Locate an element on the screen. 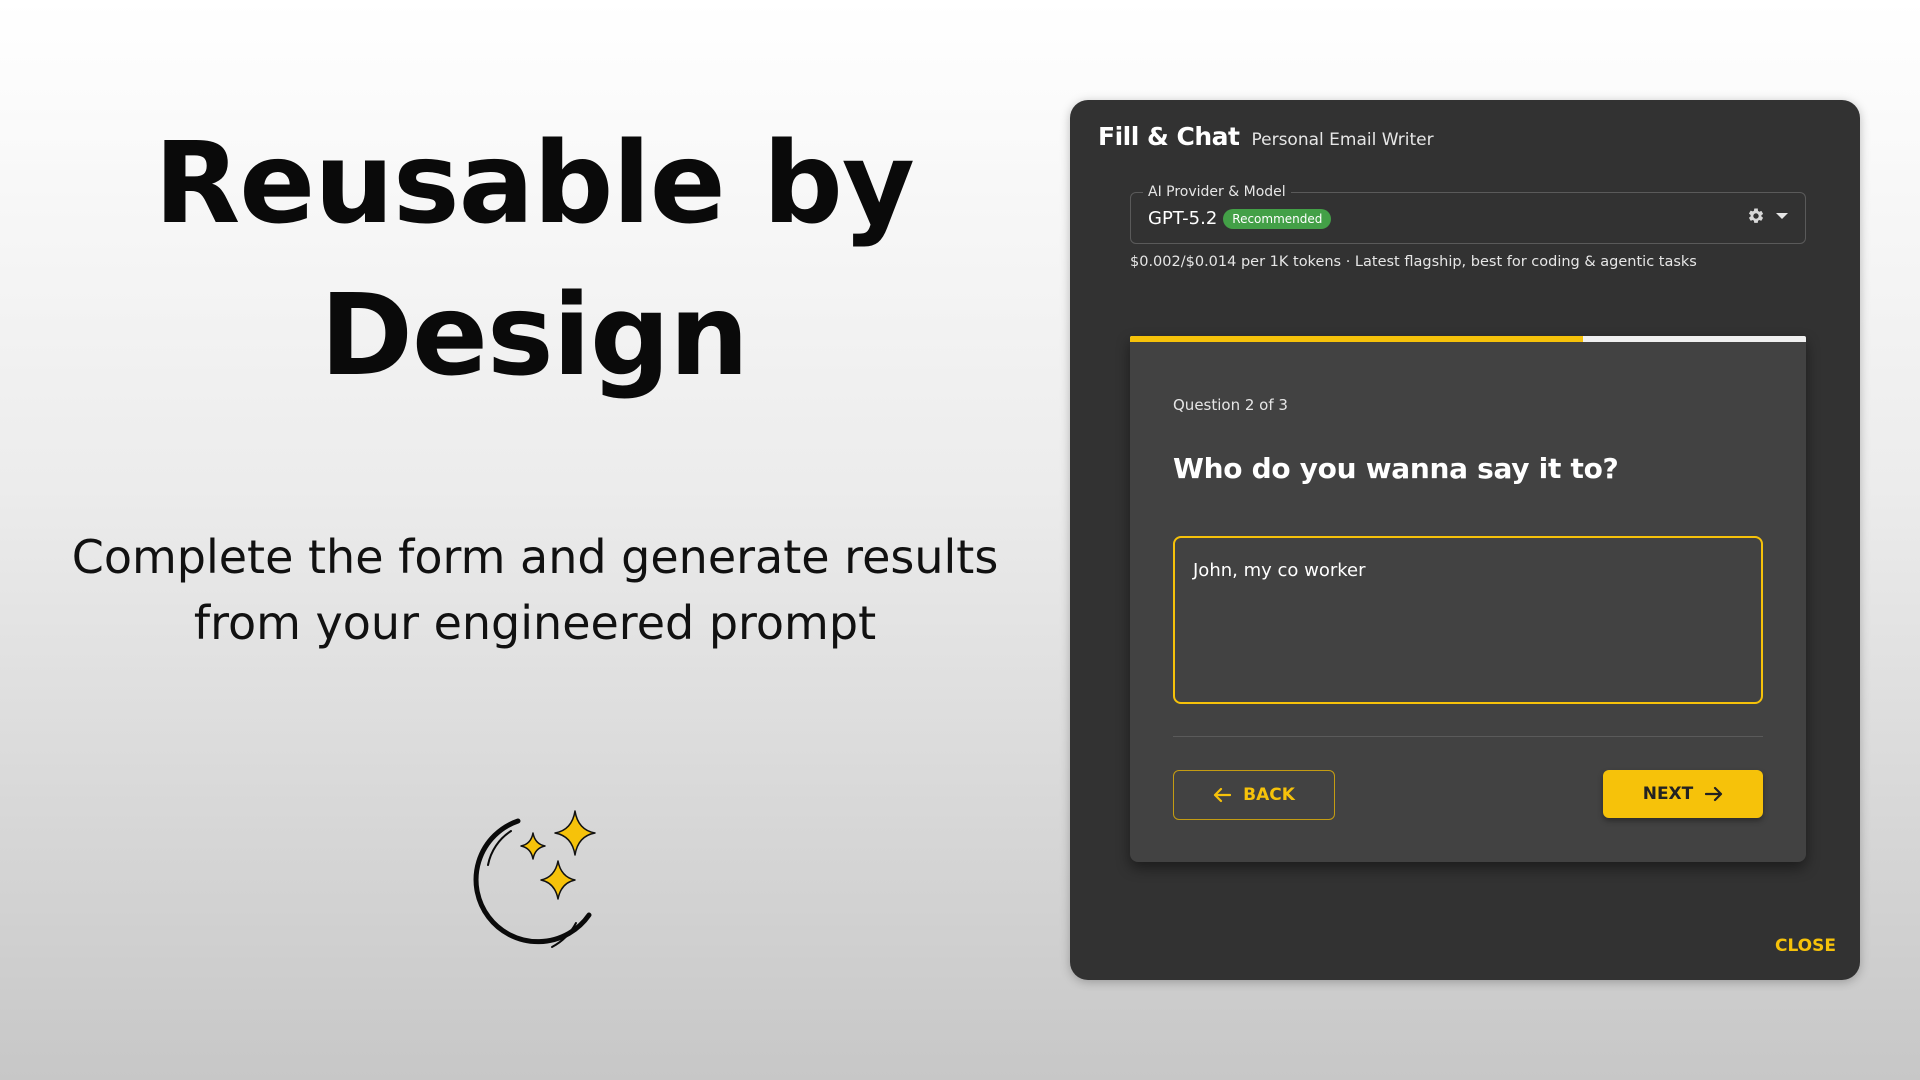 The height and width of the screenshot is (1080, 1920). card-divider is located at coordinates (1468, 736).